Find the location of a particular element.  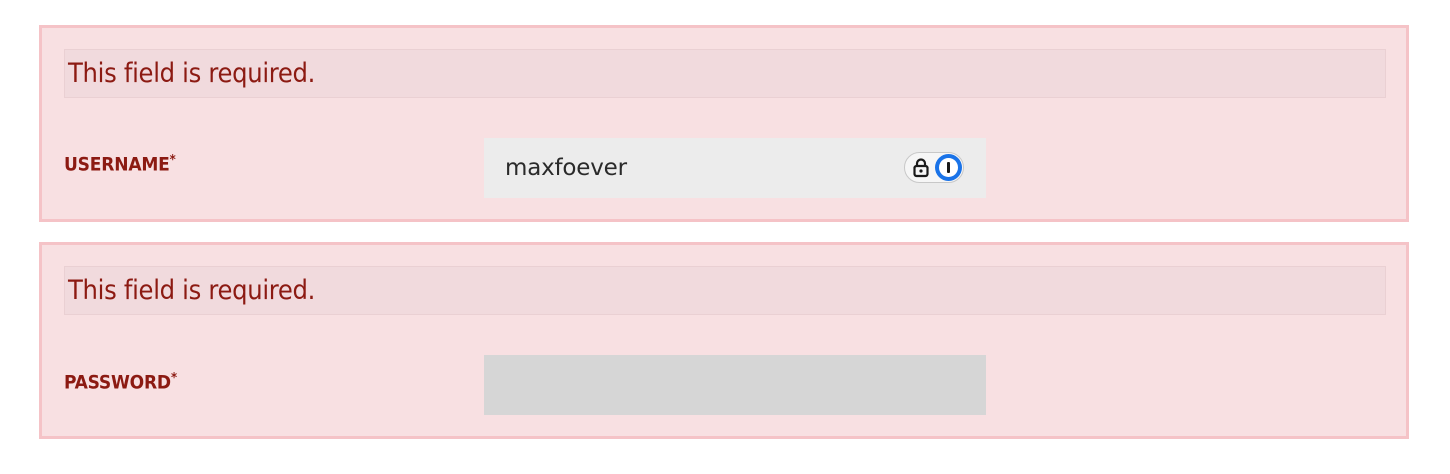

password-input is located at coordinates (735, 385).